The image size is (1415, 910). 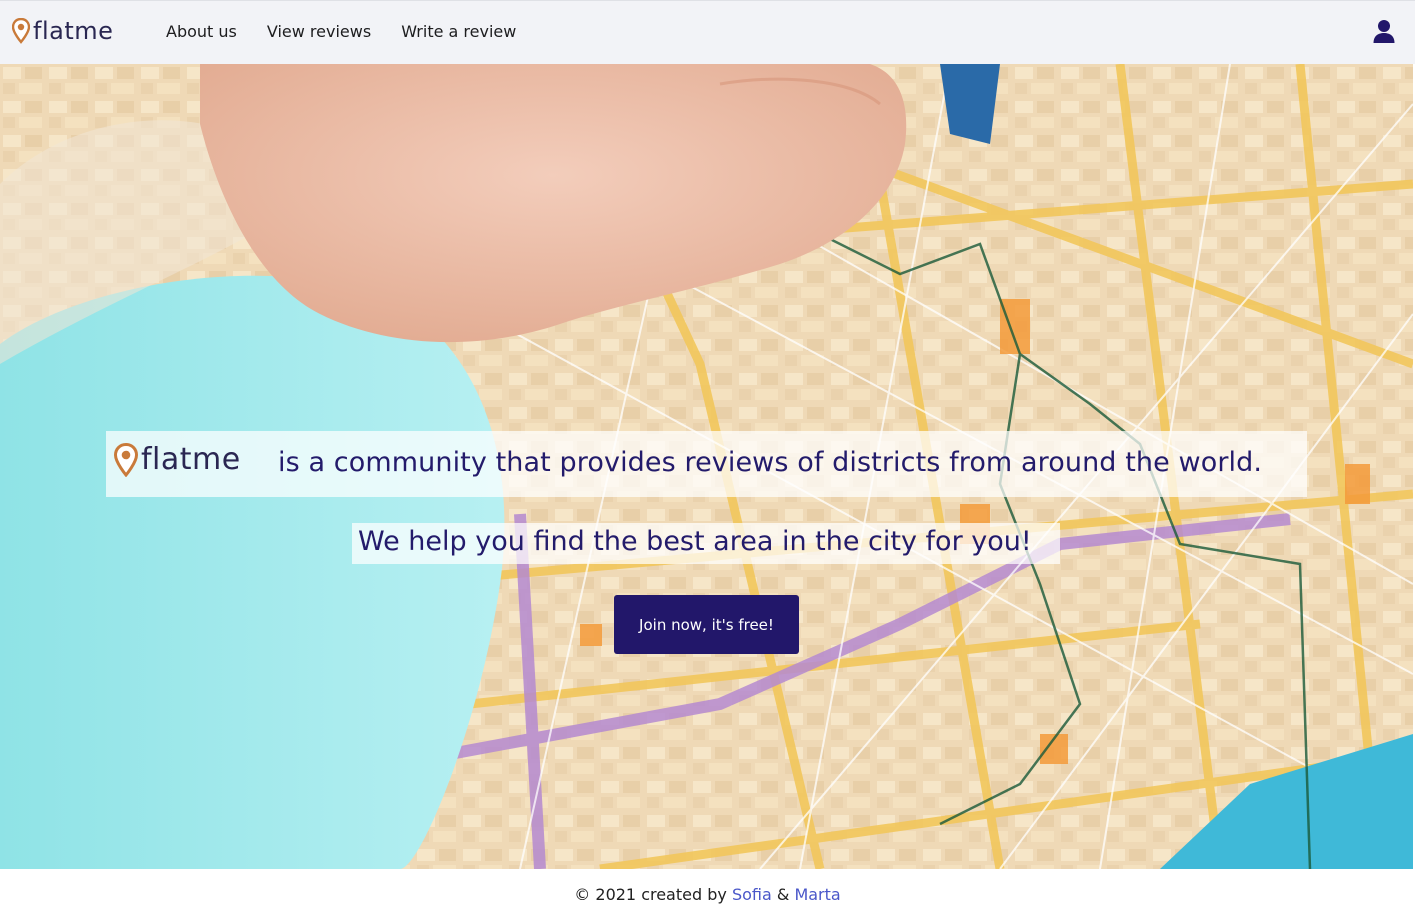 What do you see at coordinates (706, 624) in the screenshot?
I see `join-now-button: Join now, it's free!` at bounding box center [706, 624].